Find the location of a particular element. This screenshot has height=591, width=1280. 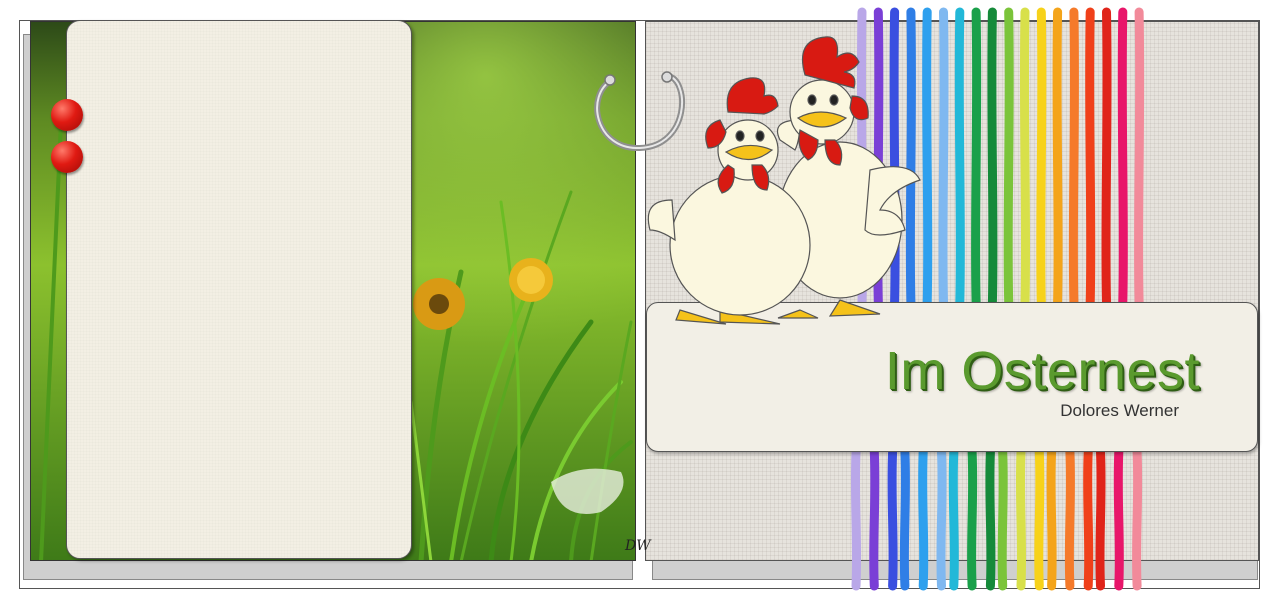

artist-signature: DW is located at coordinates (638, 546).